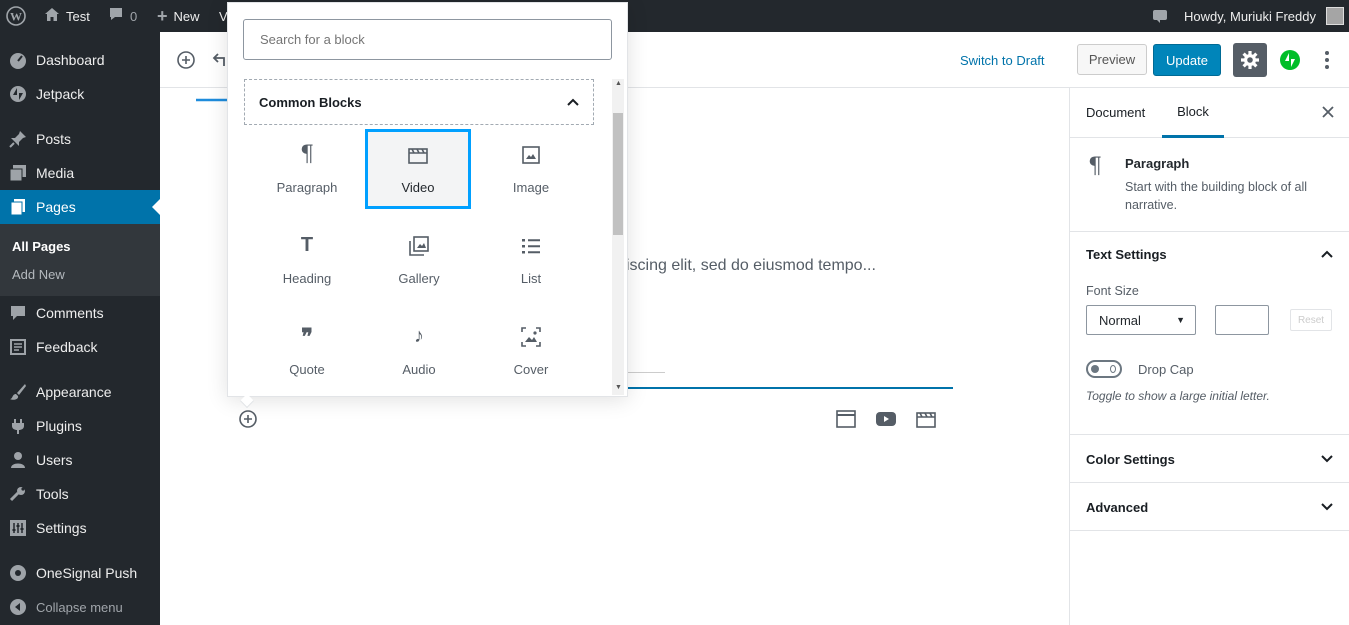 Image resolution: width=1349 pixels, height=625 pixels. I want to click on sidebar-item-users: Users, so click(80, 460).